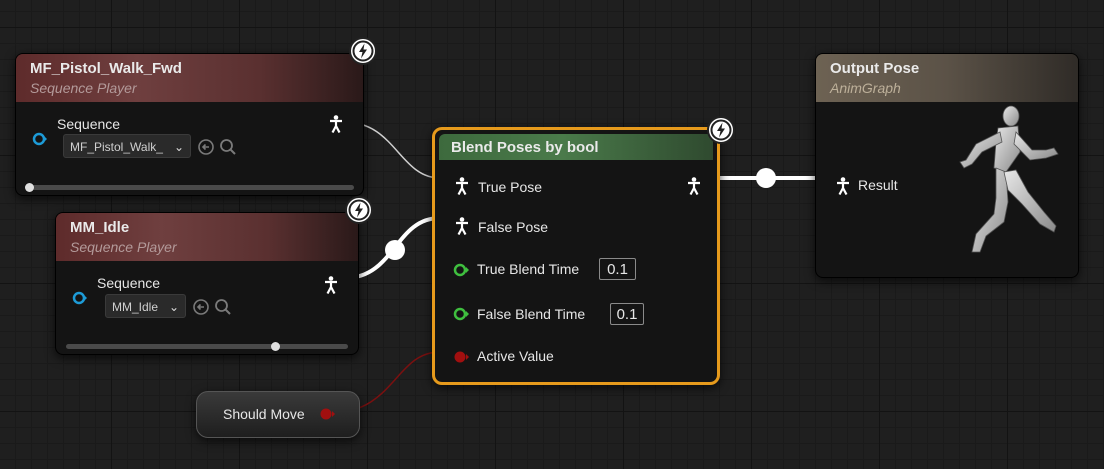 This screenshot has height=469, width=1104. I want to click on node-header: Blend Poses by bool, so click(576, 147).